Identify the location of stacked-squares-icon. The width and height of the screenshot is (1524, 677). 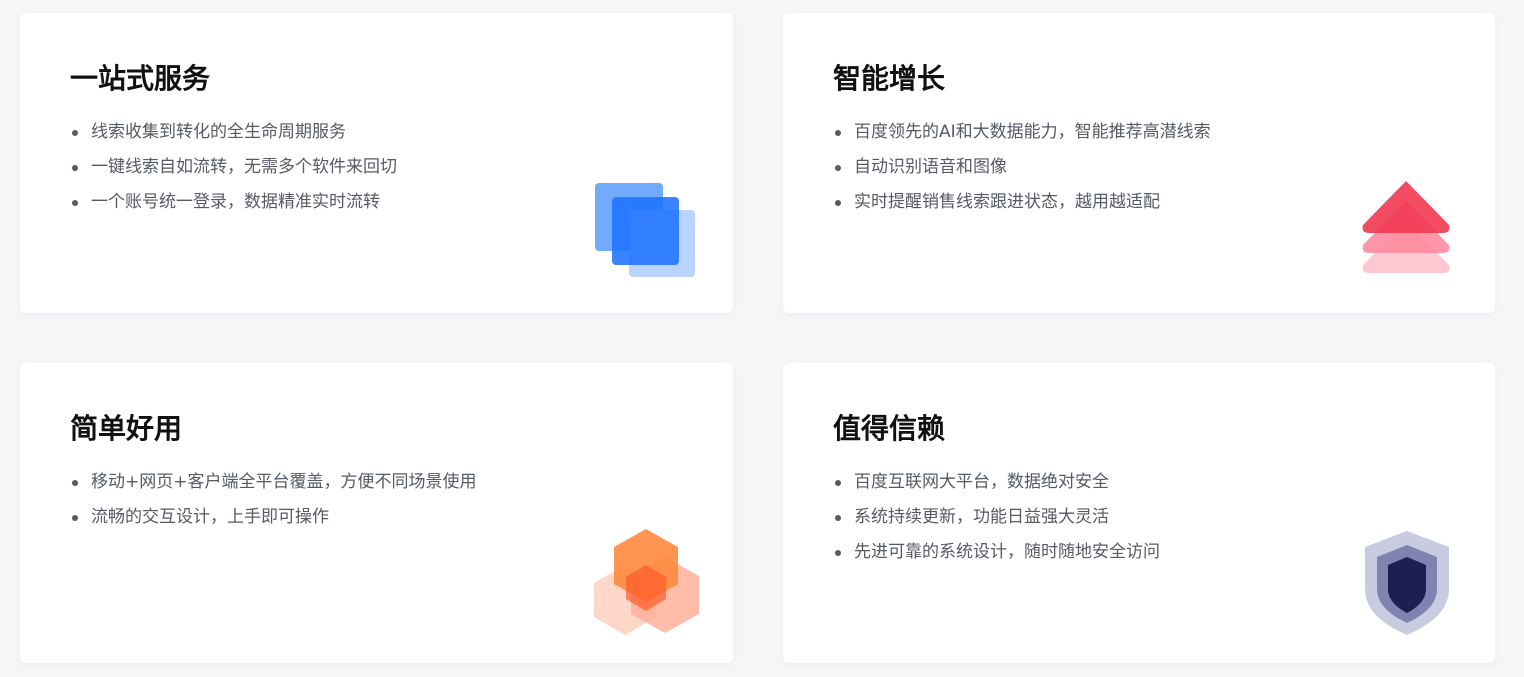
(647, 231).